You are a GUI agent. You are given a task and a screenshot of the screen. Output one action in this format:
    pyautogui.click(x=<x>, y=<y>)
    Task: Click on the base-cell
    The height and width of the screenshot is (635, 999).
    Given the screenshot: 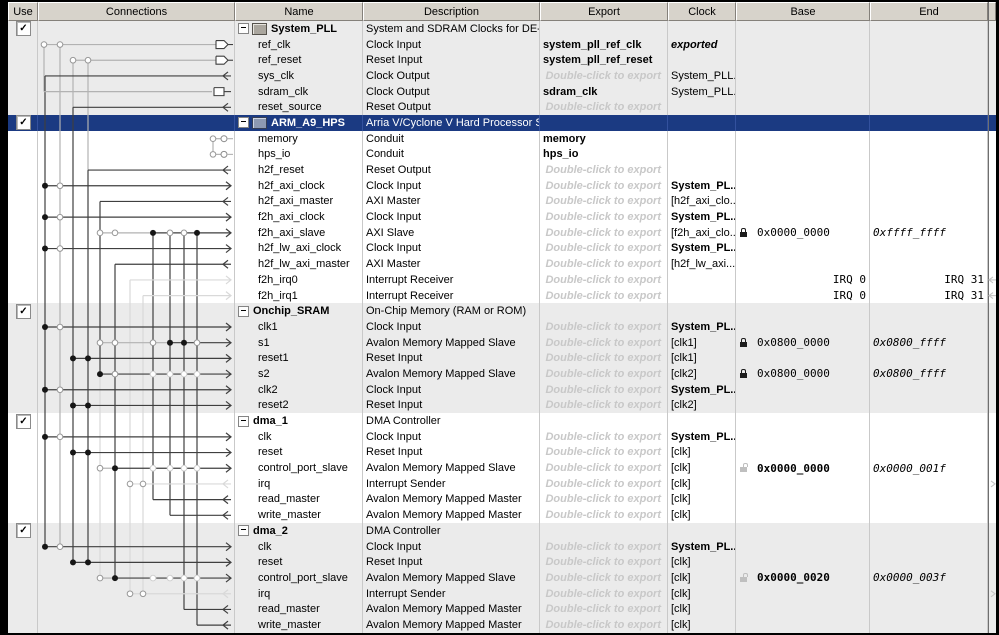 What is the action you would take?
    pyautogui.click(x=803, y=389)
    